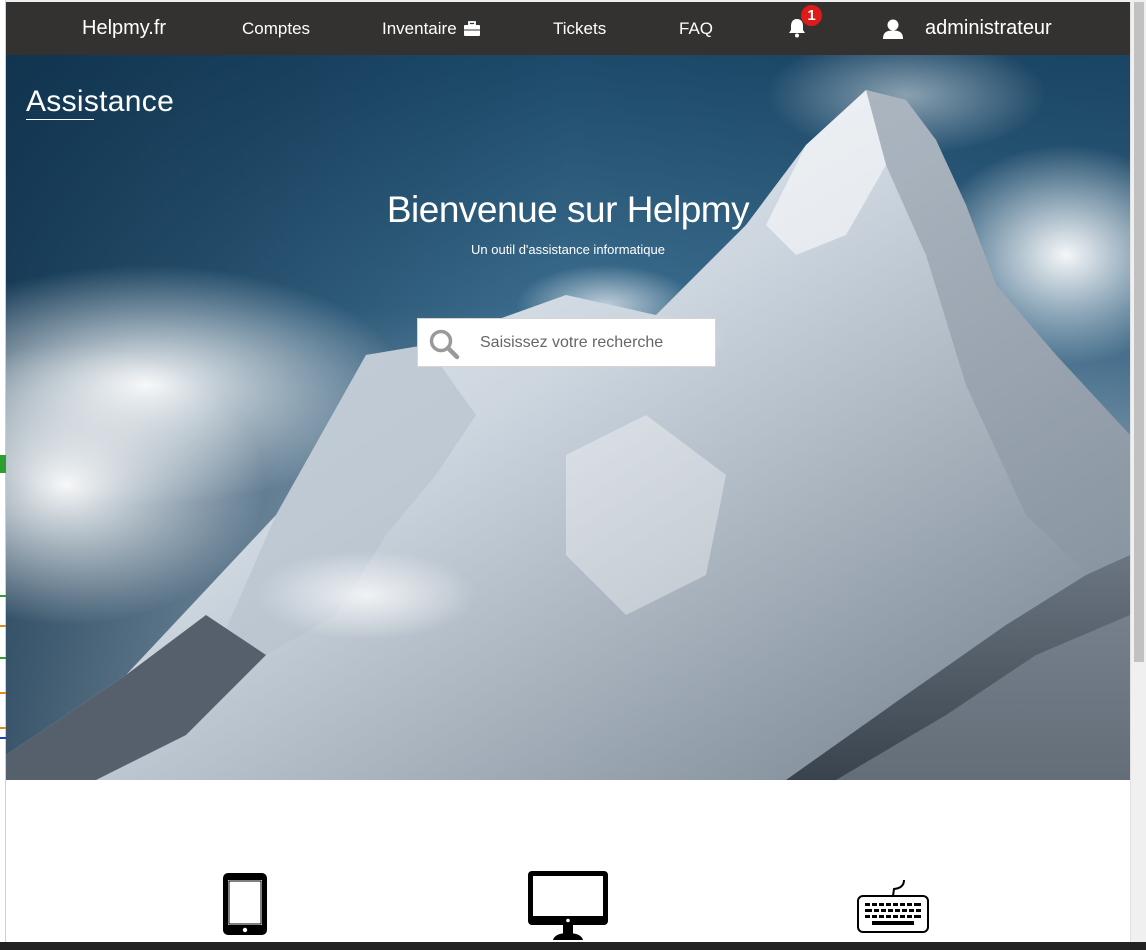 This screenshot has height=950, width=1146. Describe the element at coordinates (419, 28) in the screenshot. I see `nav-inventaire-label: Inventaire` at that location.